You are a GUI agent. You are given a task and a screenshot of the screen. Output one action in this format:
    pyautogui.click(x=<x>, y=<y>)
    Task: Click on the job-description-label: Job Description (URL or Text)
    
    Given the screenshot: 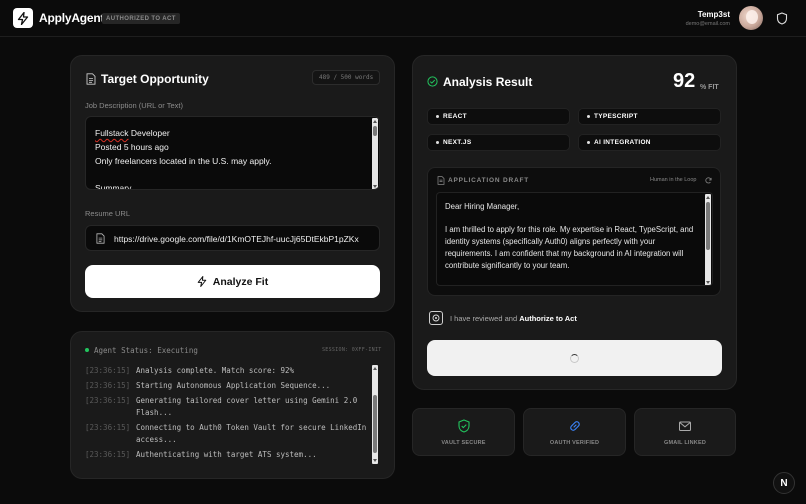 What is the action you would take?
    pyautogui.click(x=134, y=105)
    